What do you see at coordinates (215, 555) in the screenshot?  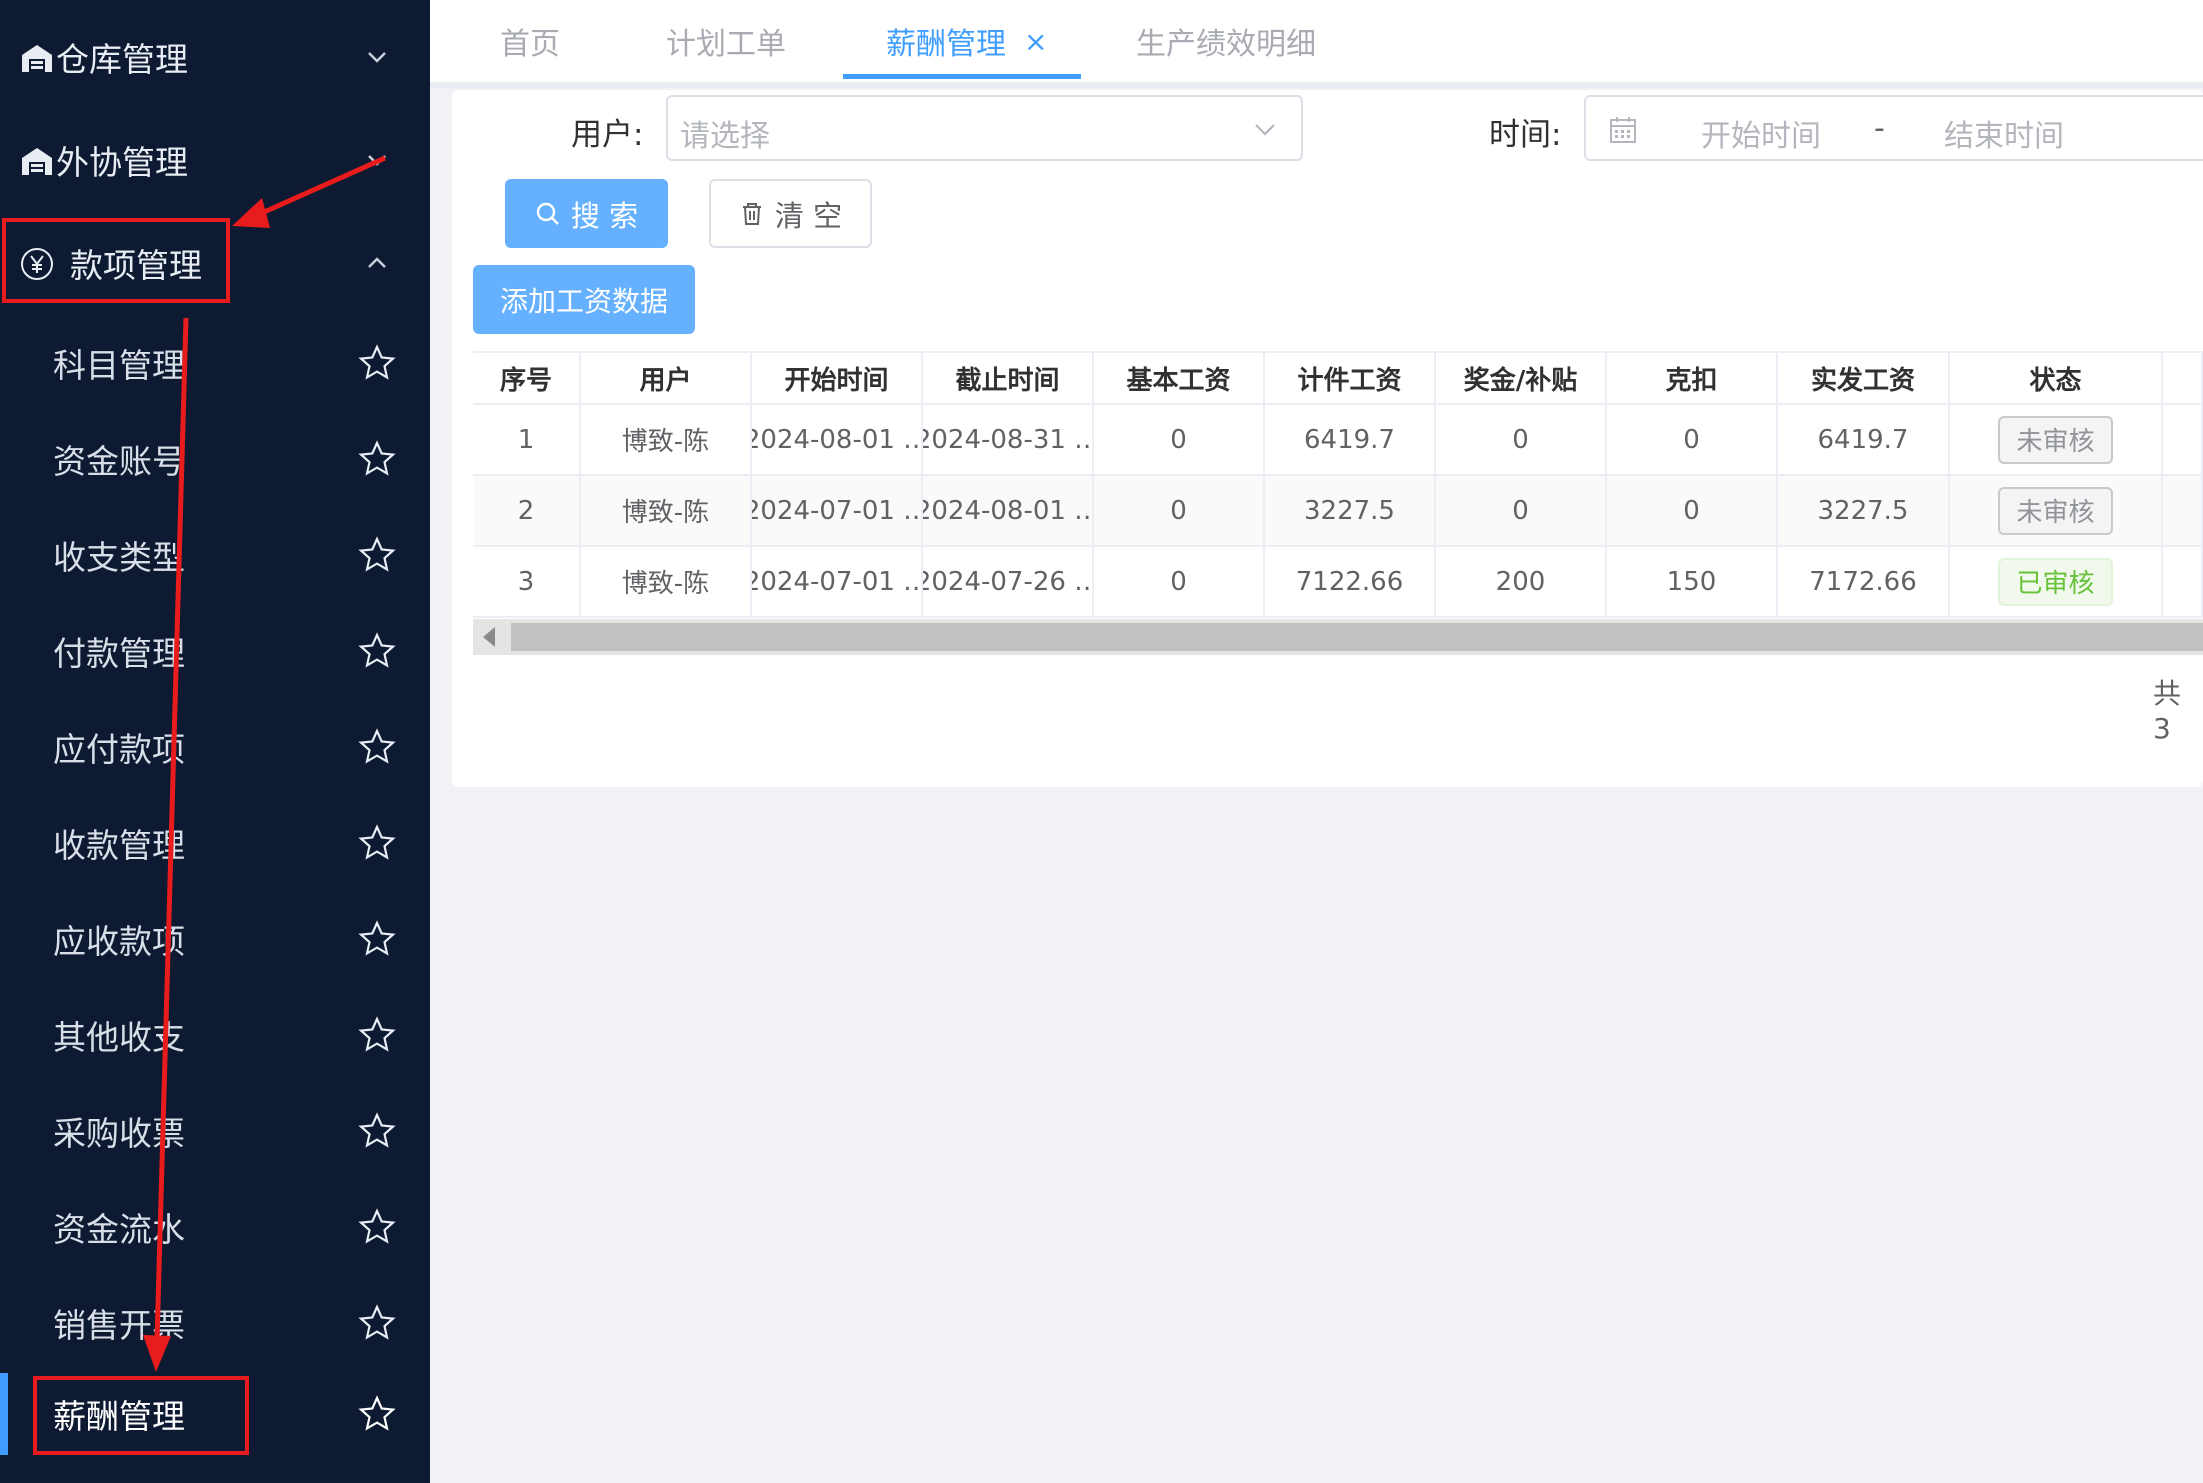 I see `sidebar-item-income-expense-types: 收支类型` at bounding box center [215, 555].